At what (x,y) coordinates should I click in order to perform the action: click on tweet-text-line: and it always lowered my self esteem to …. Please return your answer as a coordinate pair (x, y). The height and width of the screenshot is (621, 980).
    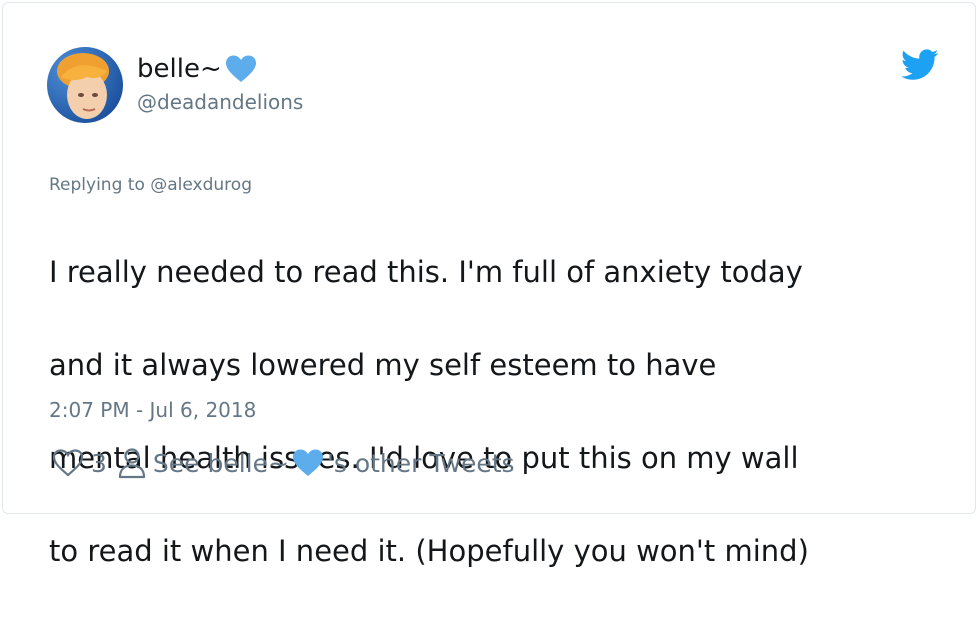
    Looking at the image, I should click on (383, 364).